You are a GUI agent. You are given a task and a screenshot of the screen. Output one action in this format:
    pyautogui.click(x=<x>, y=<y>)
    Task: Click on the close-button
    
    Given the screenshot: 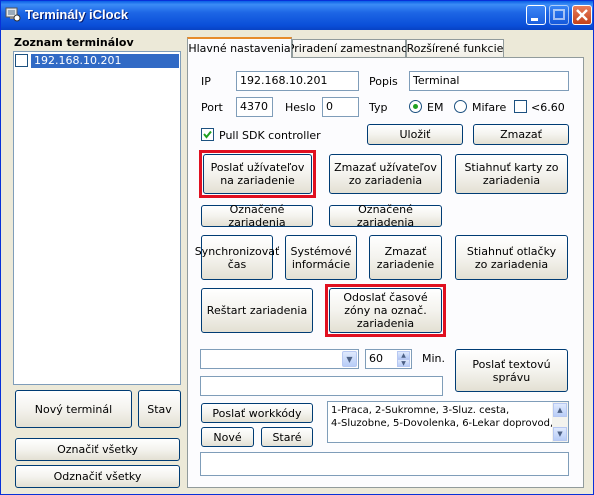 What is the action you would take?
    pyautogui.click(x=582, y=15)
    